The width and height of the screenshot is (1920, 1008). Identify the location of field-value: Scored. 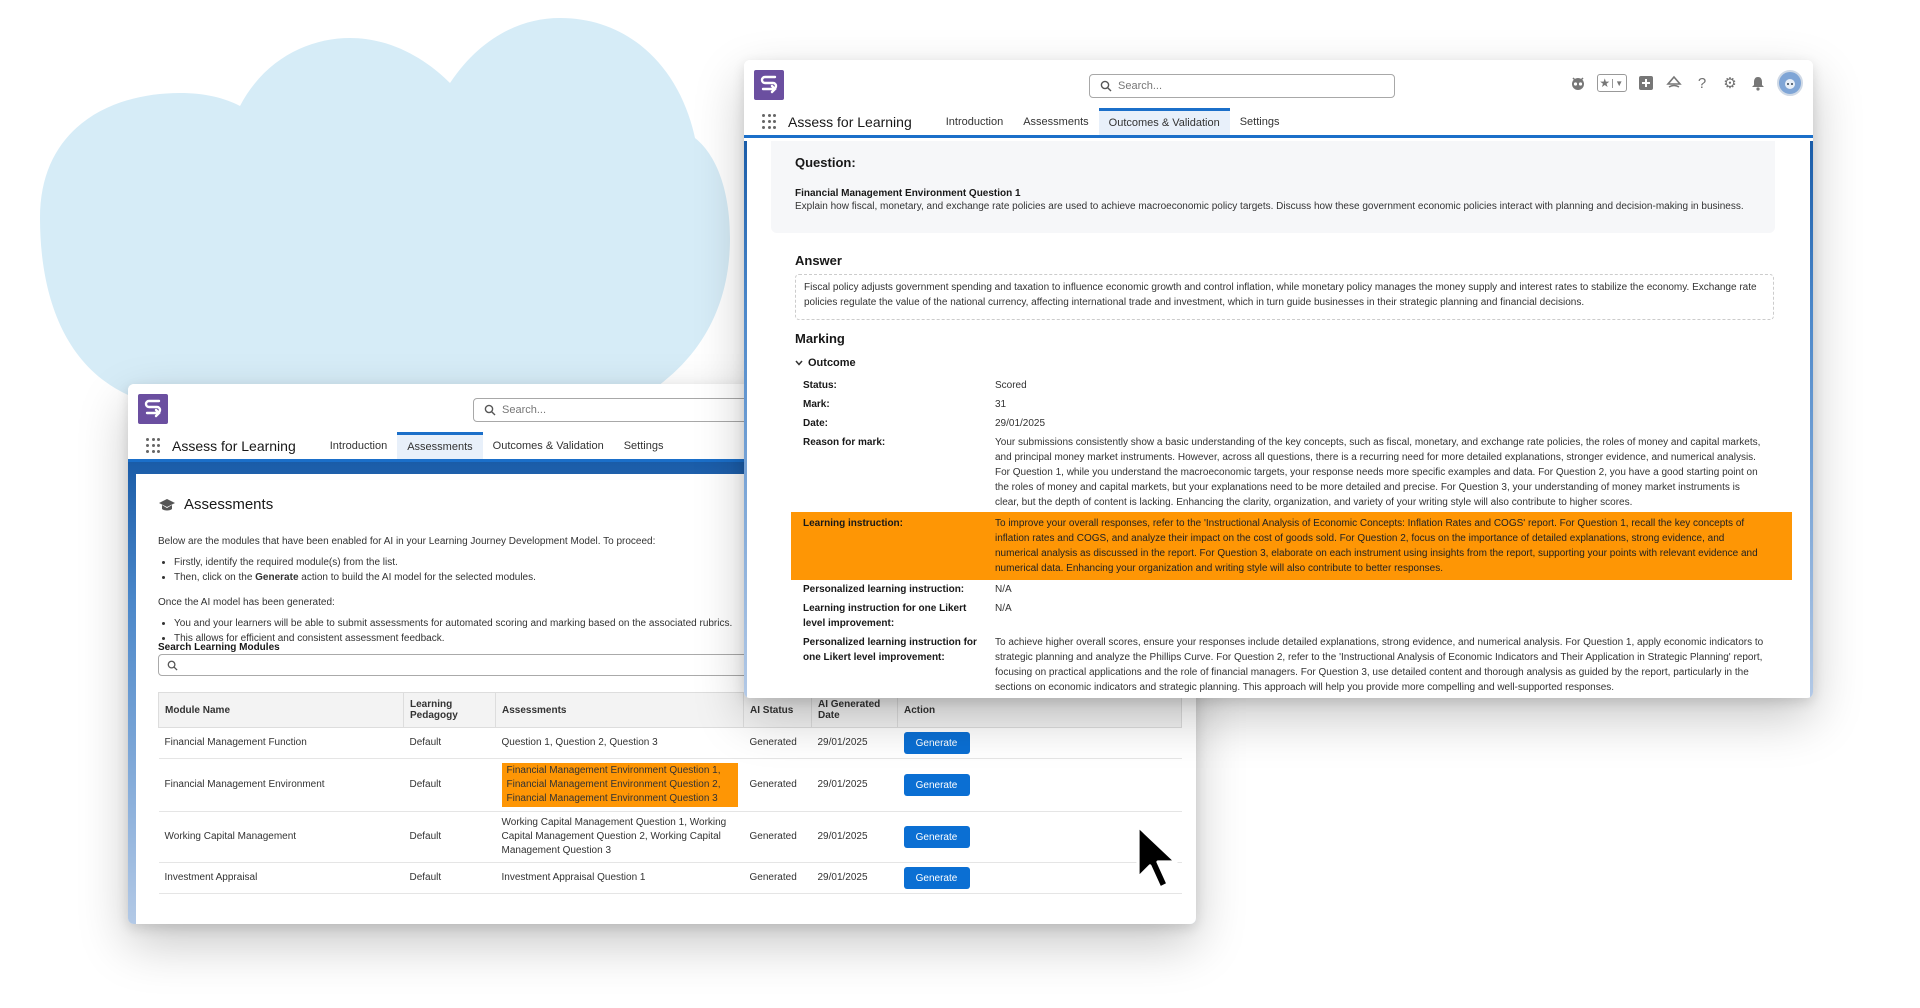
(1011, 385).